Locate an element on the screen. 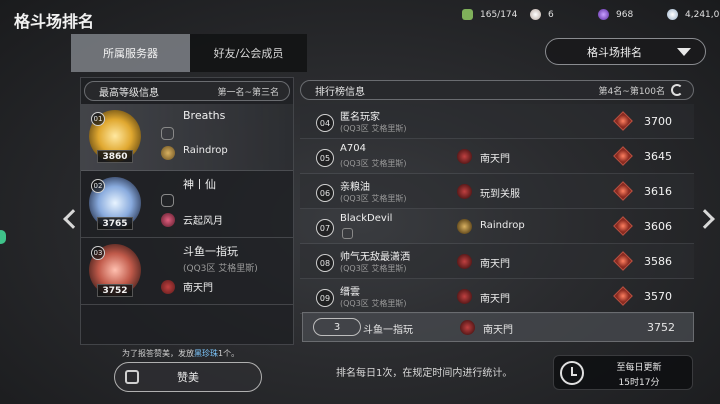 The height and width of the screenshot is (404, 720). top3-row-2: 02 3765 神丨仙 云起风月 is located at coordinates (187, 204).